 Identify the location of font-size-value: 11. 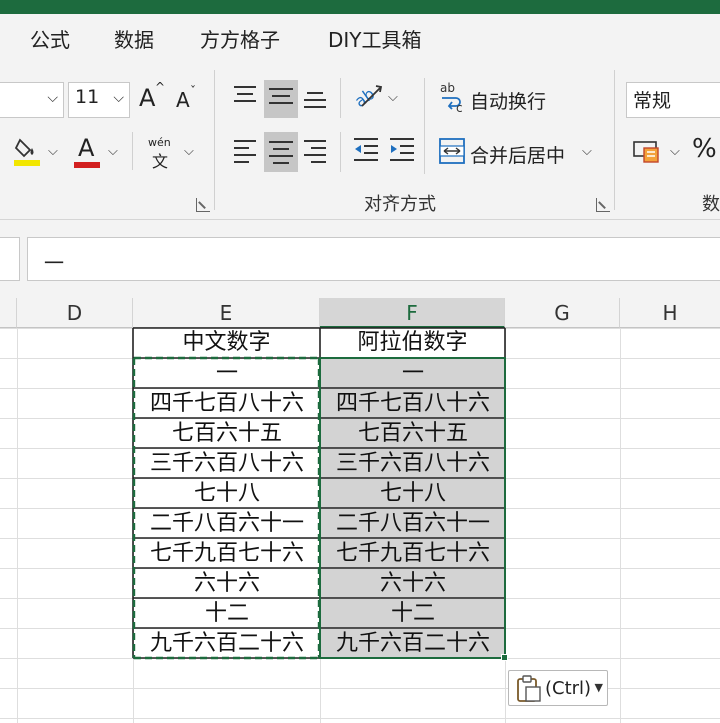
(87, 97).